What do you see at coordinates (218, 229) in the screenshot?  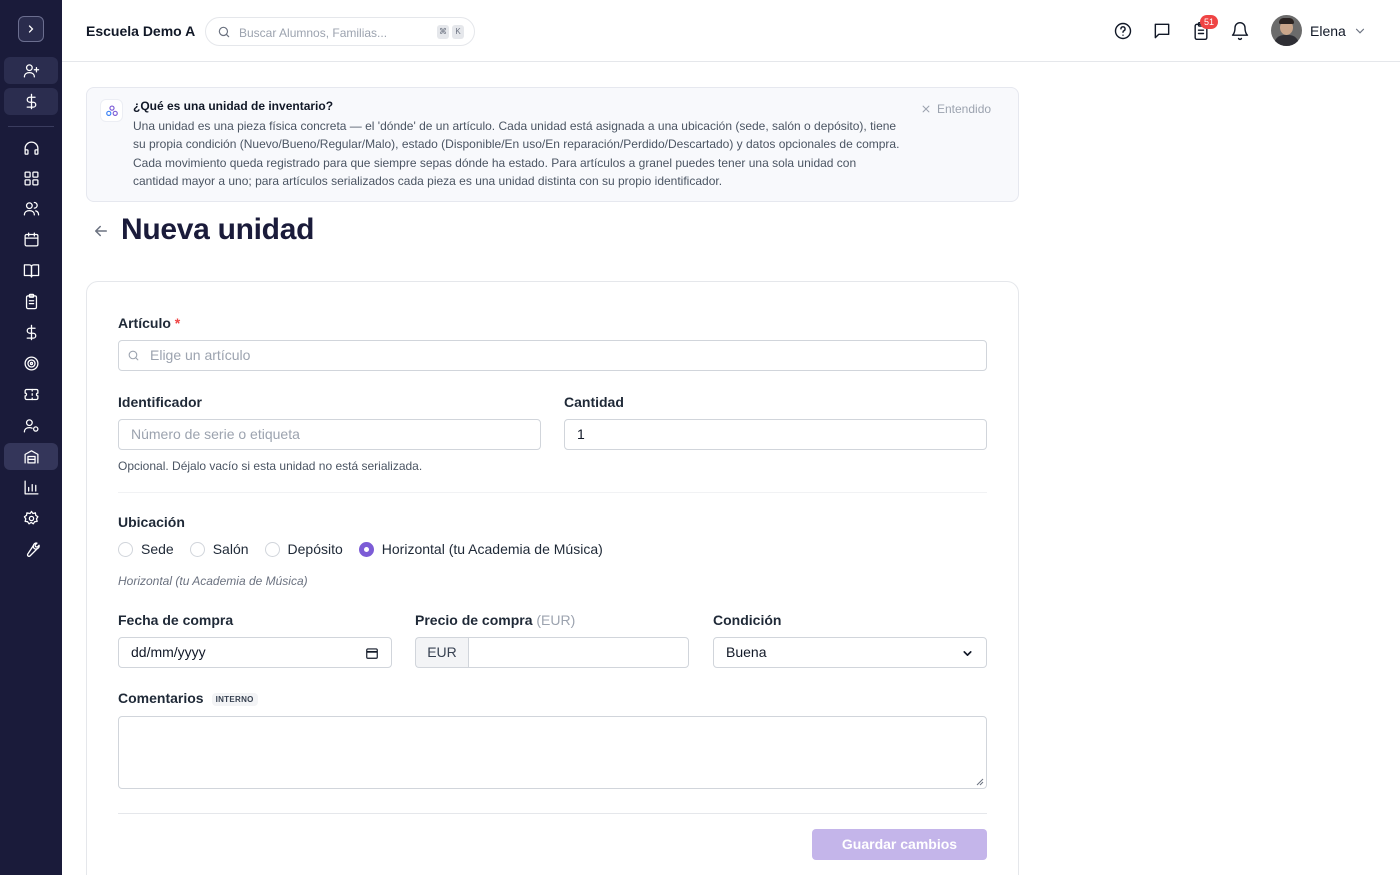 I see `page-title: Nueva unidad` at bounding box center [218, 229].